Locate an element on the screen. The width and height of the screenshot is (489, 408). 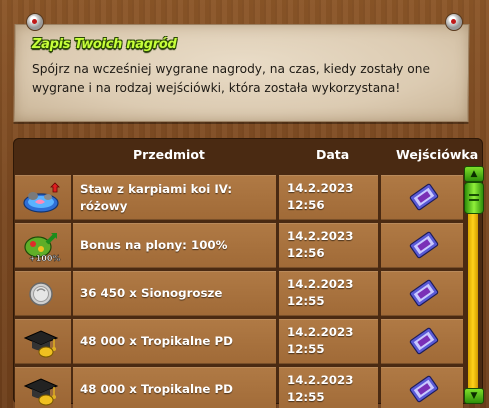
scroll-up-button: ▲ is located at coordinates (474, 174).